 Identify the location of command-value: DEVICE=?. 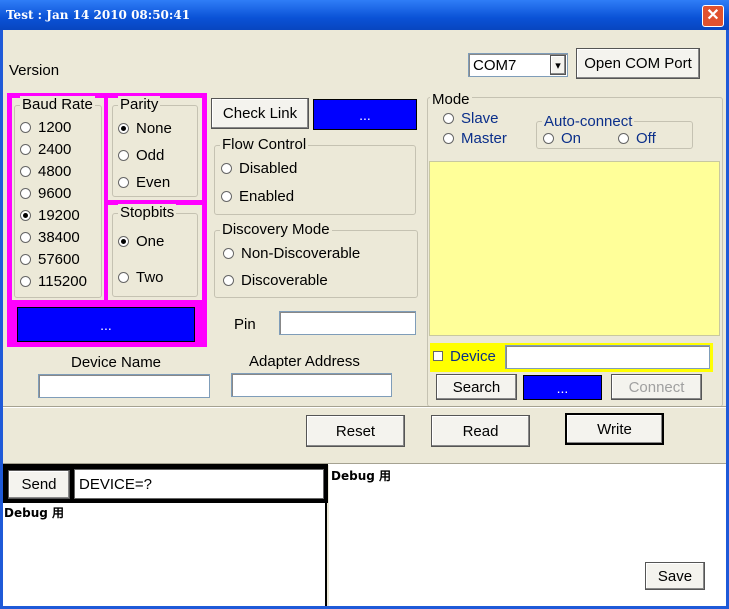
(115, 484).